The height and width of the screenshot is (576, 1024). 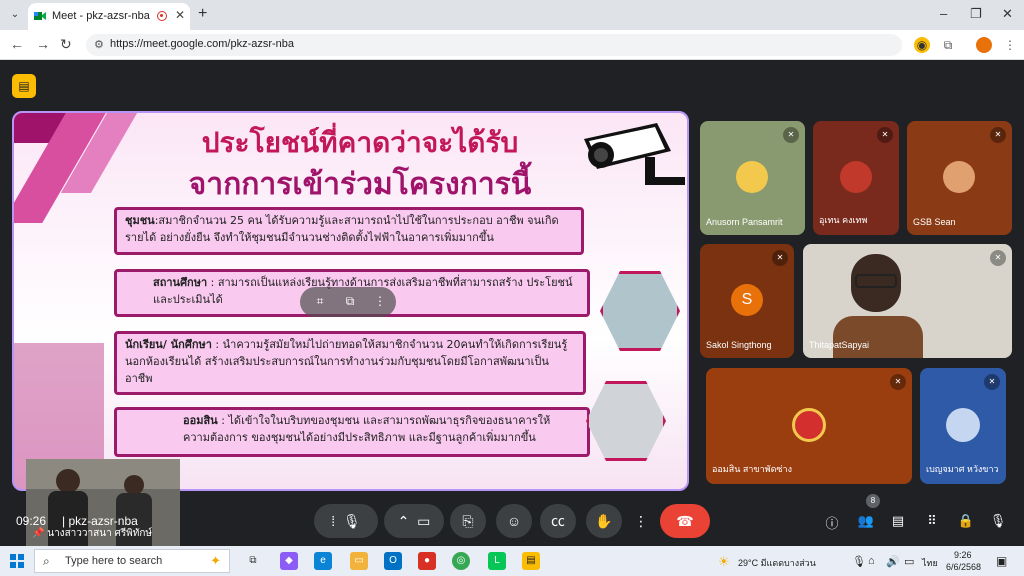 I want to click on minimize-button: –, so click(x=943, y=13).